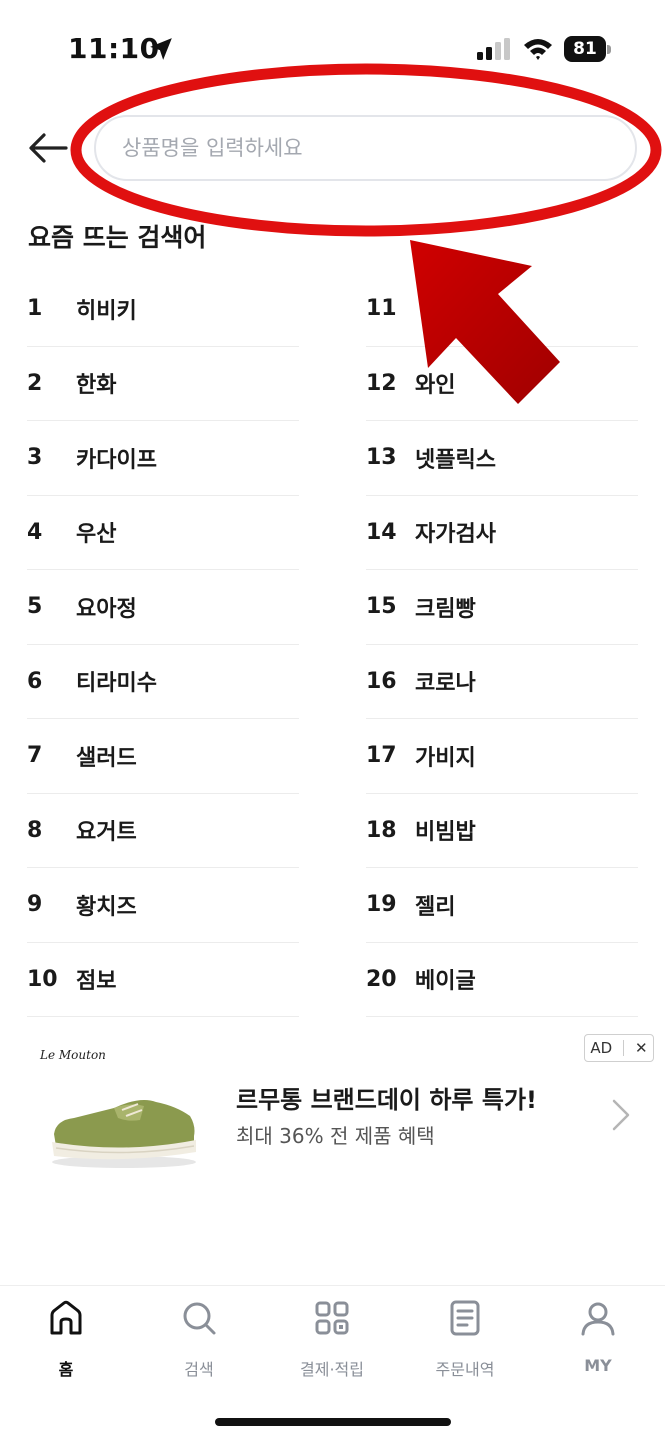 This screenshot has width=665, height=1440. Describe the element at coordinates (381, 905) in the screenshot. I see `trending-rank: 19` at that location.